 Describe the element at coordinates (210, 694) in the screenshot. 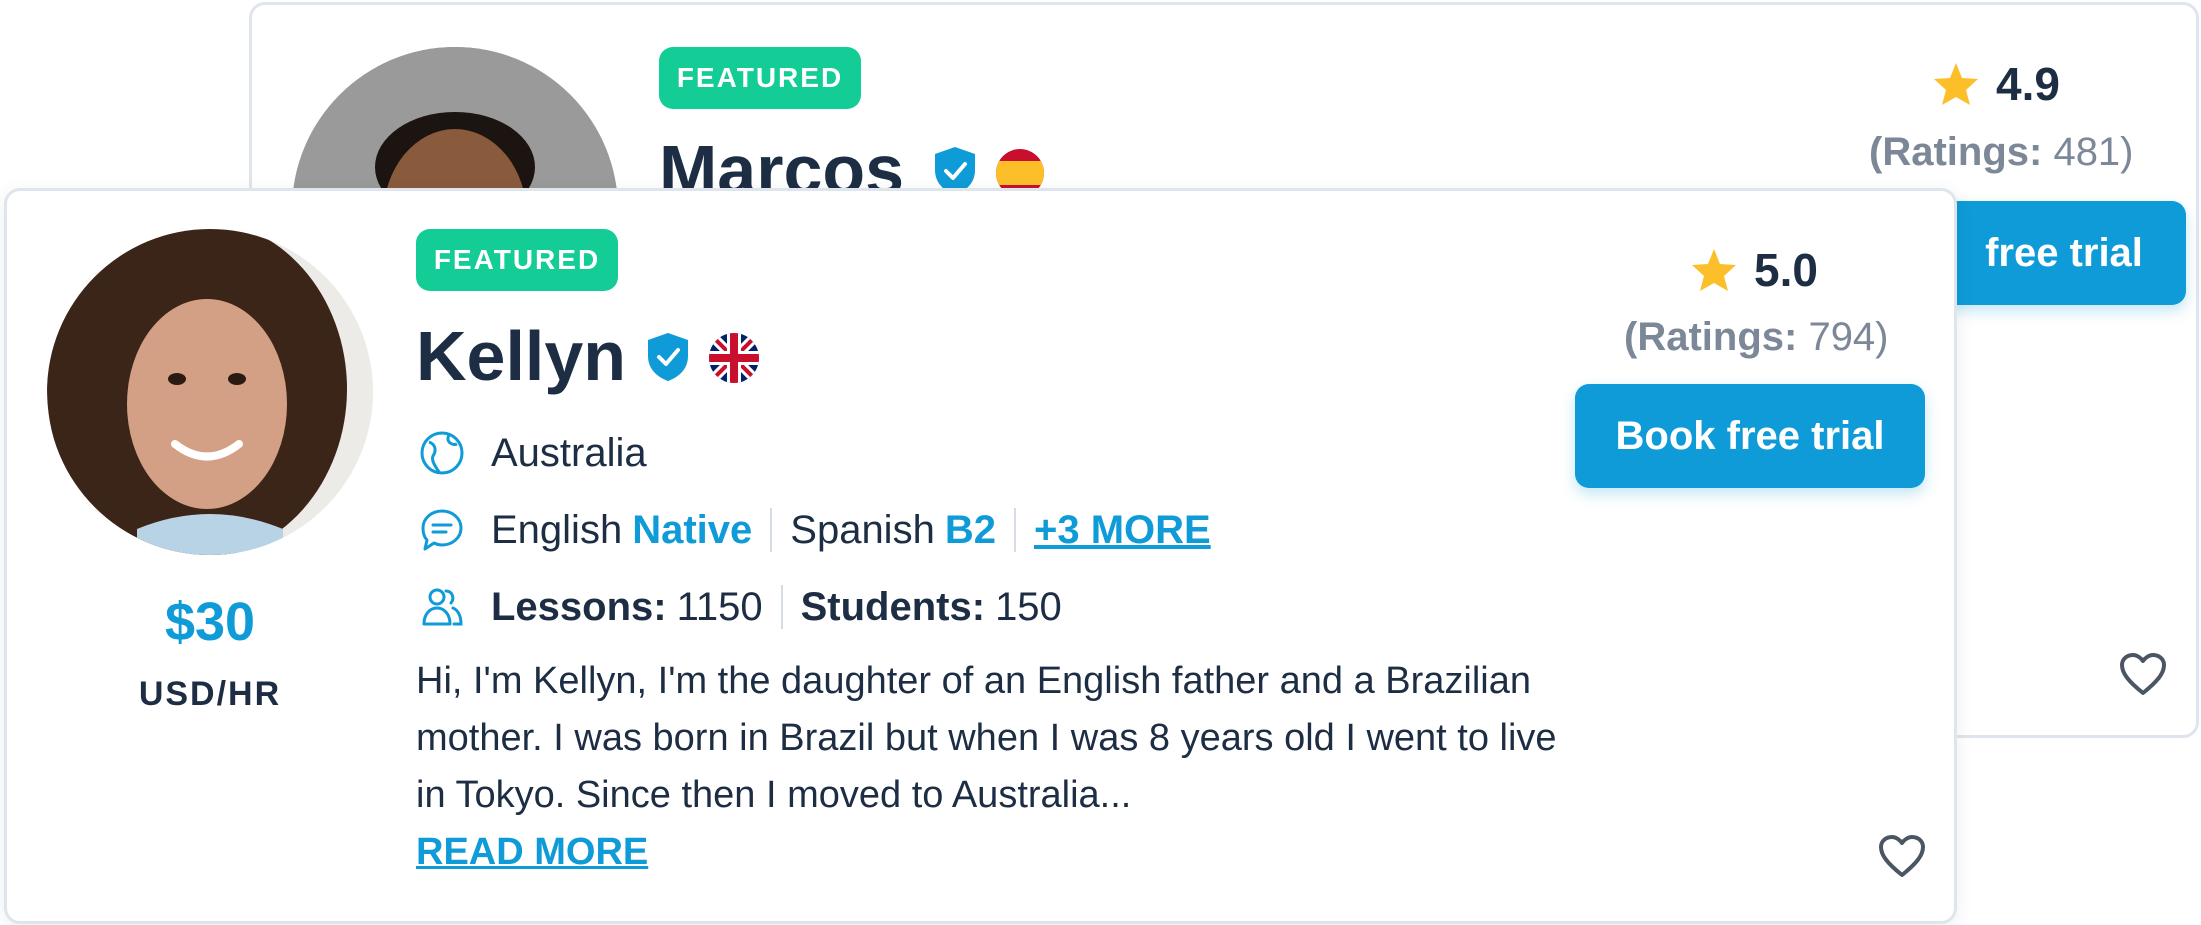

I see `price-unit: USD/HR` at that location.